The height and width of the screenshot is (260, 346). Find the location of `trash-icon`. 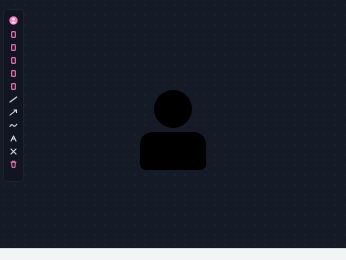

trash-icon is located at coordinates (13, 164).